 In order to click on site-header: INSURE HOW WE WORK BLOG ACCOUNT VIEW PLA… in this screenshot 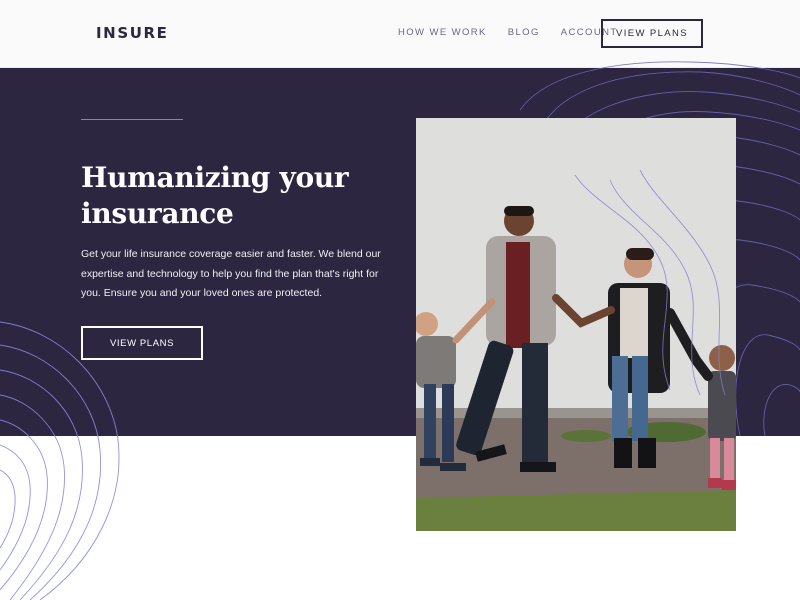, I will do `click(400, 34)`.